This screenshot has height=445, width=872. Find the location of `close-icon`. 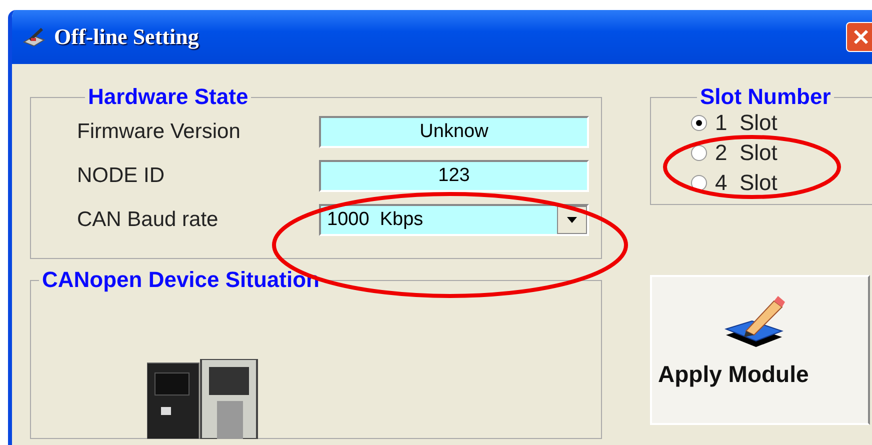

close-icon is located at coordinates (861, 37).